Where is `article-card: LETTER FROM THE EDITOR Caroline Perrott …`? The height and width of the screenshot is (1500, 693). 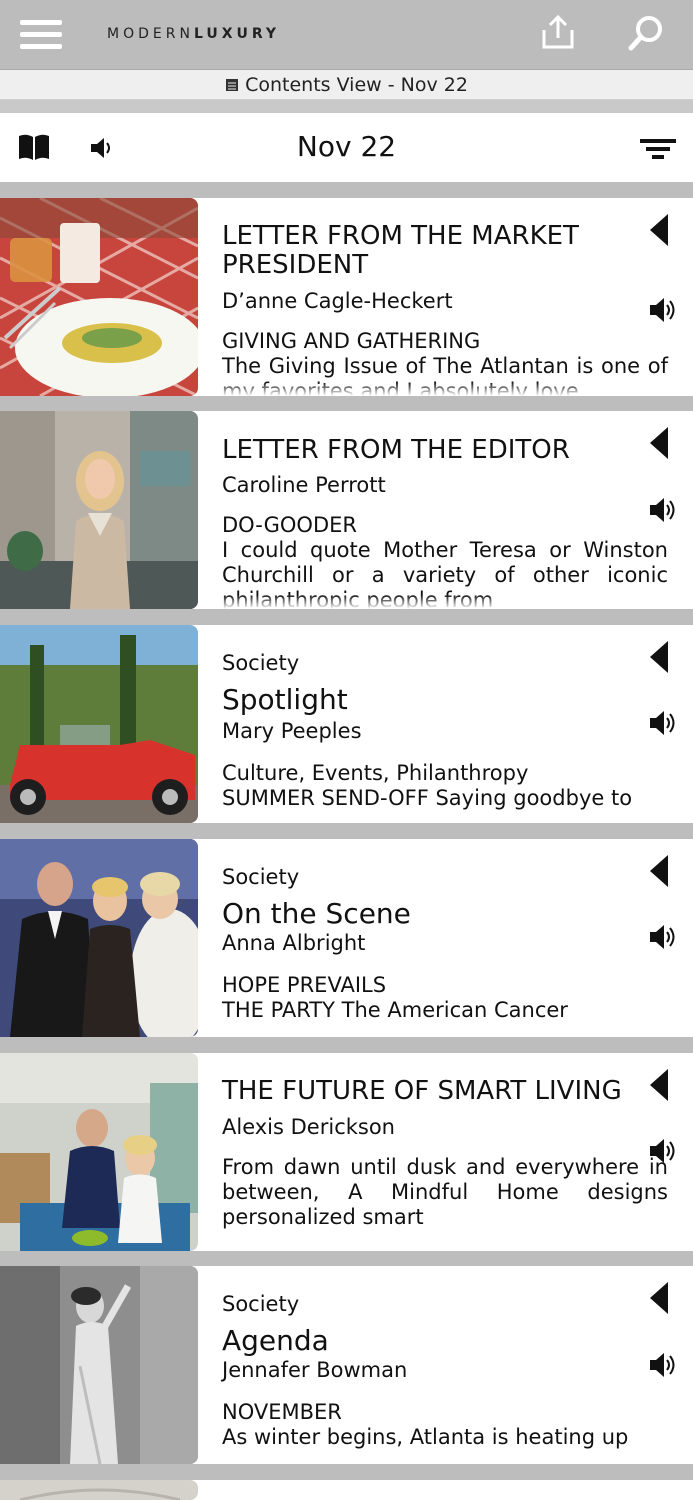 article-card: LETTER FROM THE EDITOR Caroline Perrott … is located at coordinates (346, 510).